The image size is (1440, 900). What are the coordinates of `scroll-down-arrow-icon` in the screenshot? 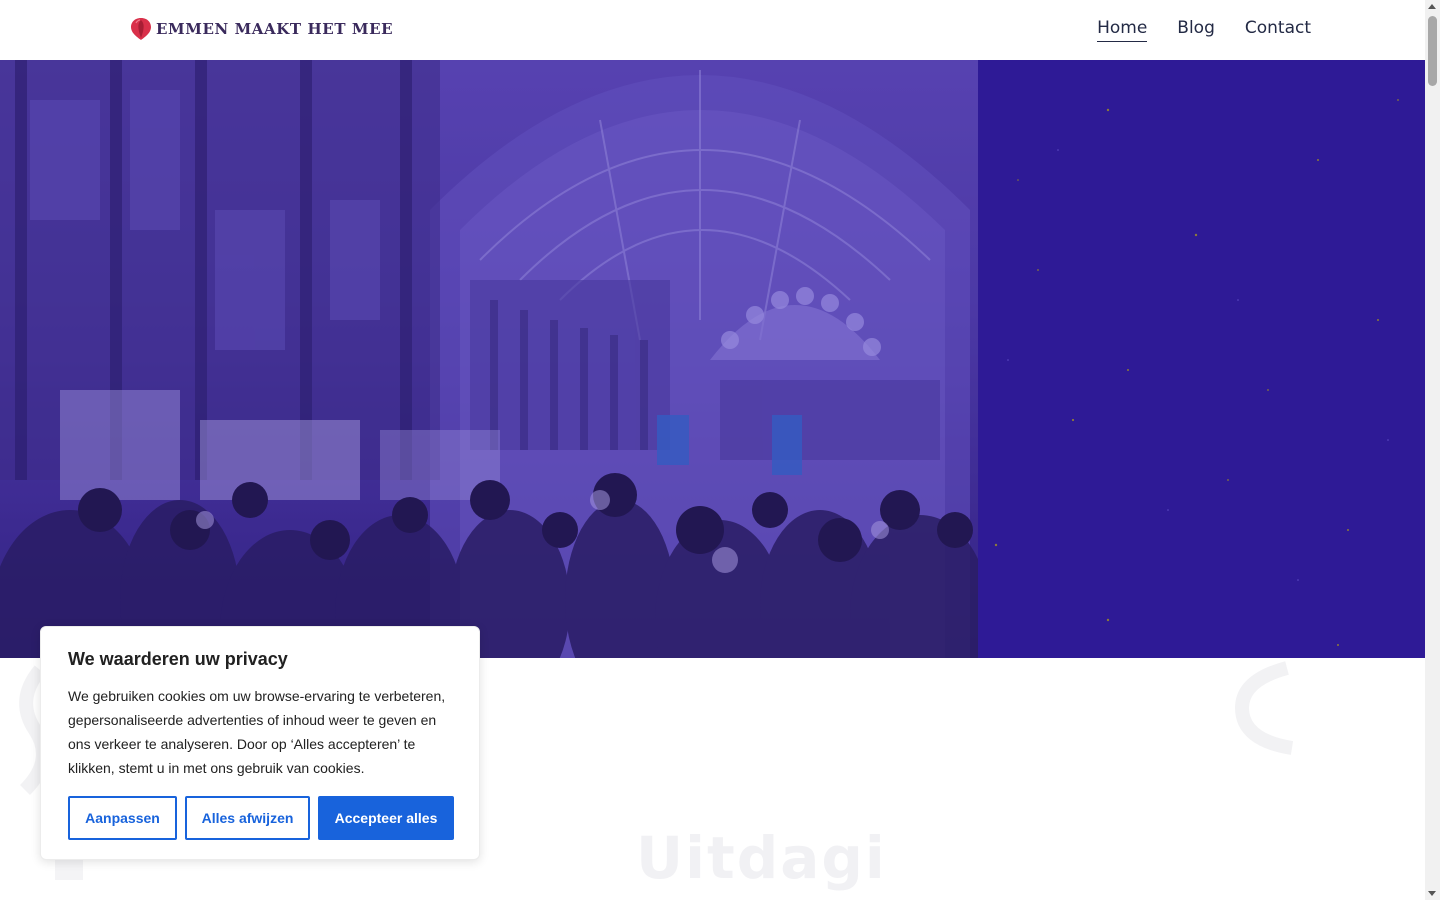 It's located at (1432, 893).